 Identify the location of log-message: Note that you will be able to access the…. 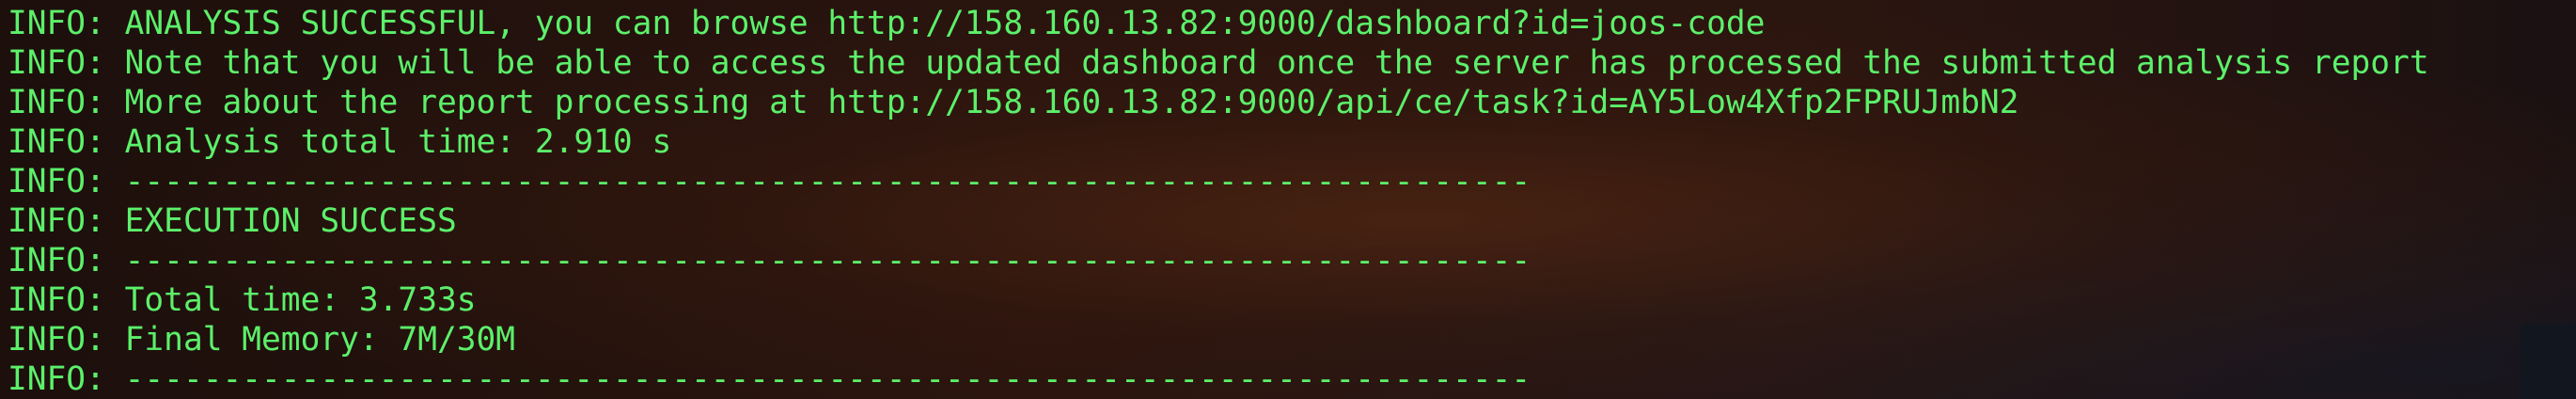
(1277, 63).